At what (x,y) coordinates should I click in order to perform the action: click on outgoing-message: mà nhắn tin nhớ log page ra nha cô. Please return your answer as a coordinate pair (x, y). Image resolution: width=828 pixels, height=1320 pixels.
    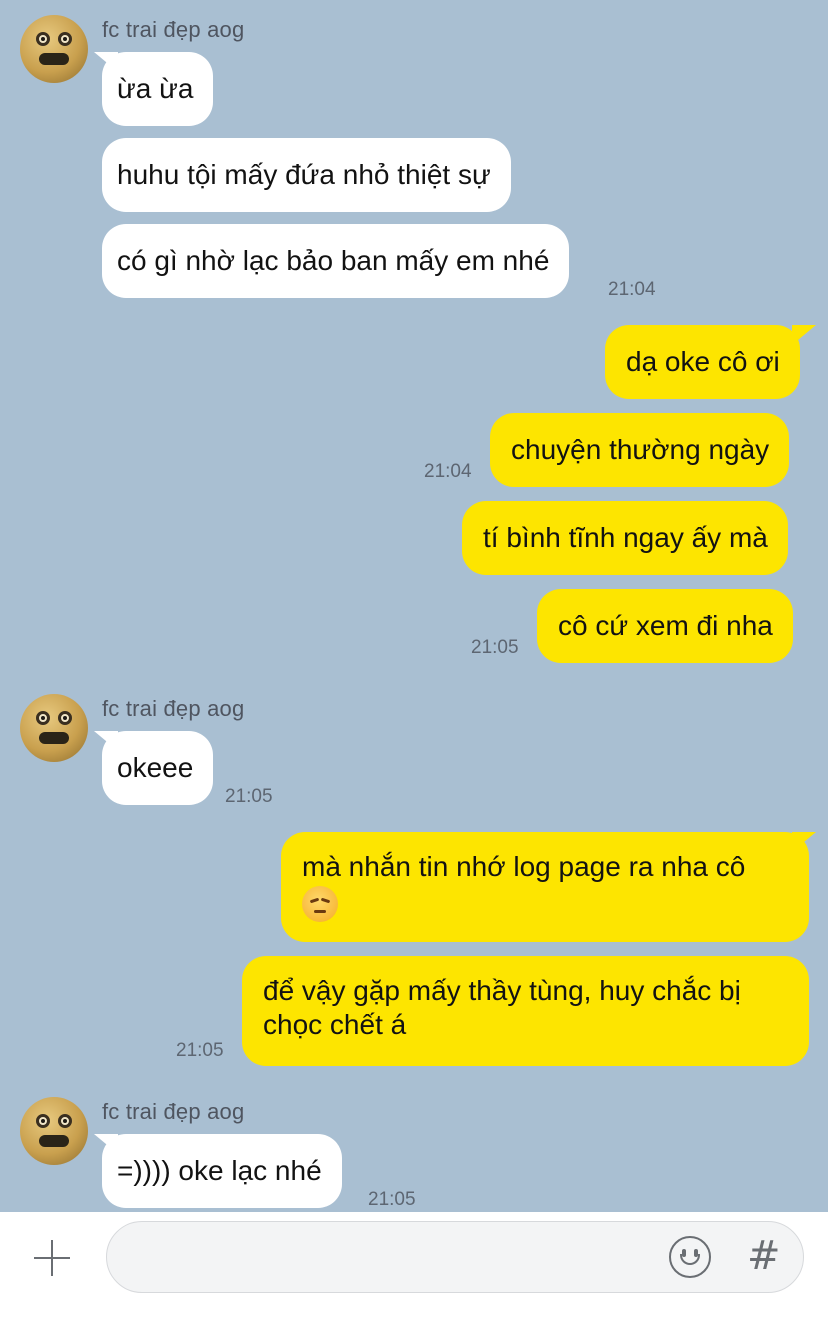
    Looking at the image, I should click on (545, 887).